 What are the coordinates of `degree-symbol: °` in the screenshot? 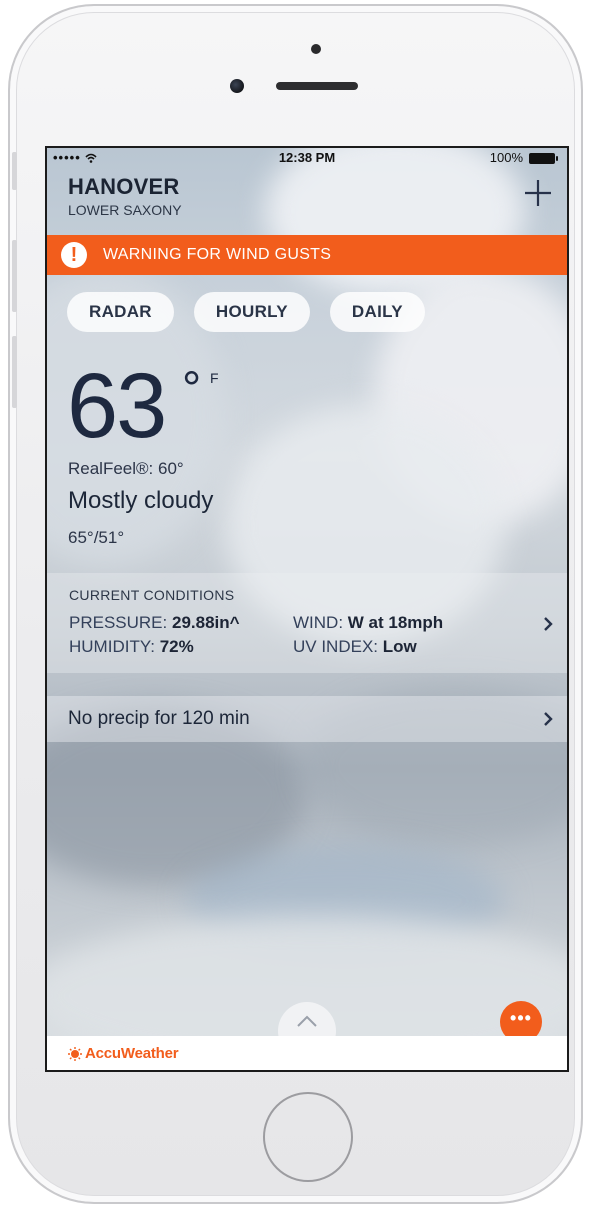 It's located at (192, 389).